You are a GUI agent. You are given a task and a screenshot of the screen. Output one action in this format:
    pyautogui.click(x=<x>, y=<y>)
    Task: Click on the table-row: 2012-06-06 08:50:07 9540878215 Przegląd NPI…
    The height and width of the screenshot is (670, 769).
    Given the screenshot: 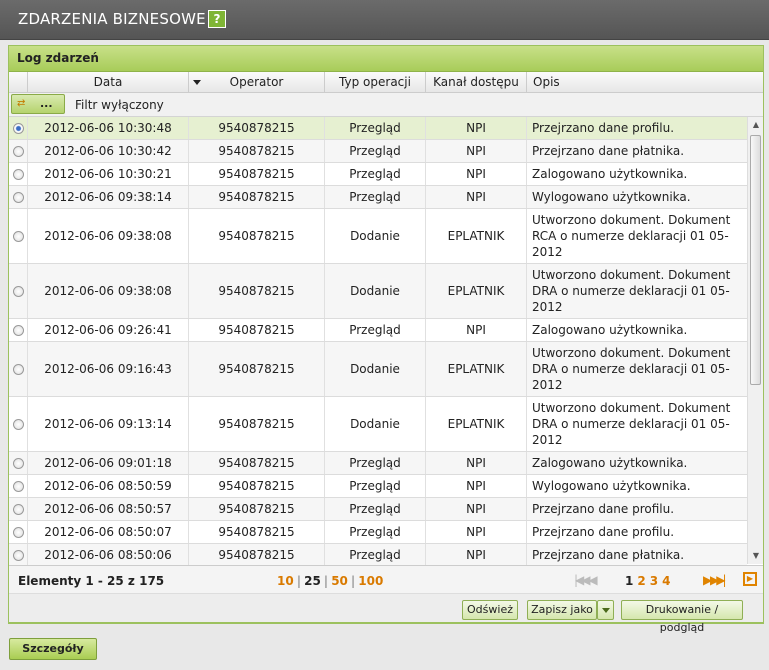 What is the action you would take?
    pyautogui.click(x=378, y=532)
    